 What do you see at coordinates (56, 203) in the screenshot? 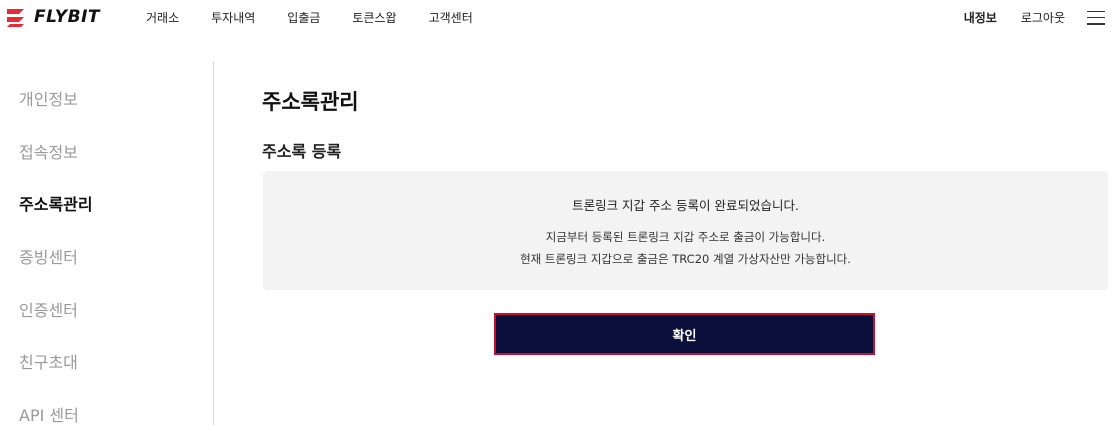
I see `sidebar-item-address-book: 주소록관리` at bounding box center [56, 203].